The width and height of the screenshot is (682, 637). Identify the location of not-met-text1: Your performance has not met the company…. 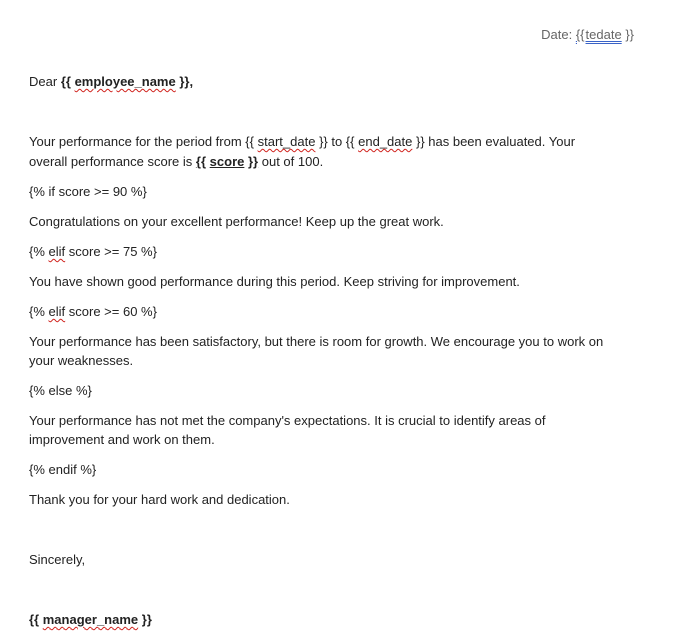
(287, 420).